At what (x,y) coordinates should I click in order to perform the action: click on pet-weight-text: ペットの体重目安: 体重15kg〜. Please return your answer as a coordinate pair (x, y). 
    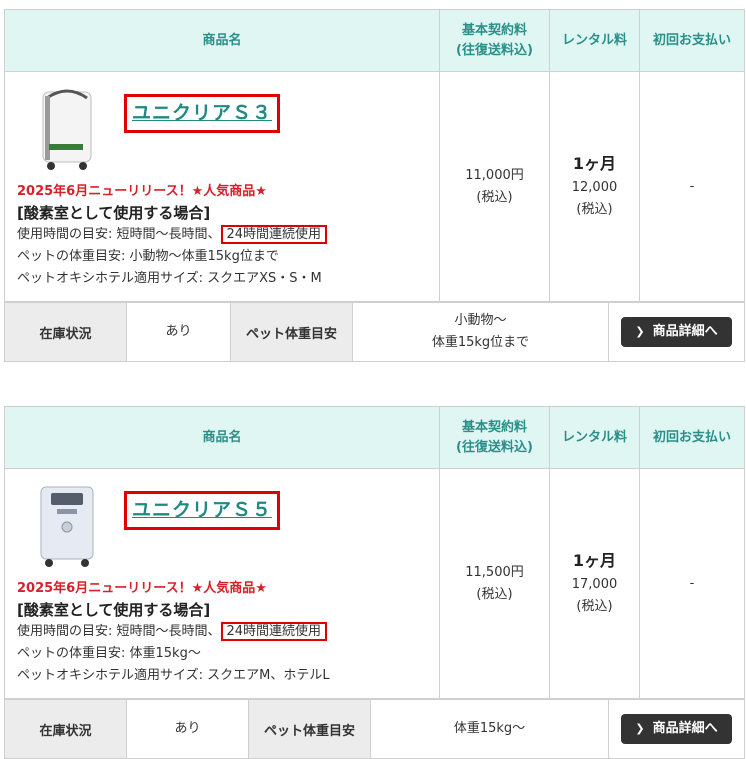
    Looking at the image, I should click on (109, 653).